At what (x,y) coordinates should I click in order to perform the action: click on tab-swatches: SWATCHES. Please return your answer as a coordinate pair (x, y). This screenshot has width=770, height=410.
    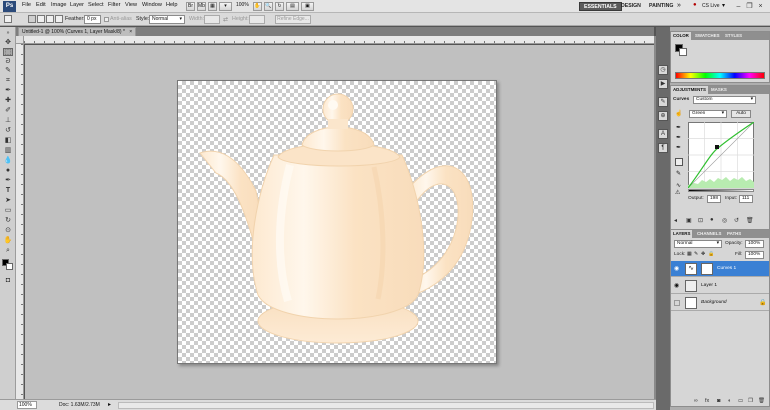
    Looking at the image, I should click on (707, 36).